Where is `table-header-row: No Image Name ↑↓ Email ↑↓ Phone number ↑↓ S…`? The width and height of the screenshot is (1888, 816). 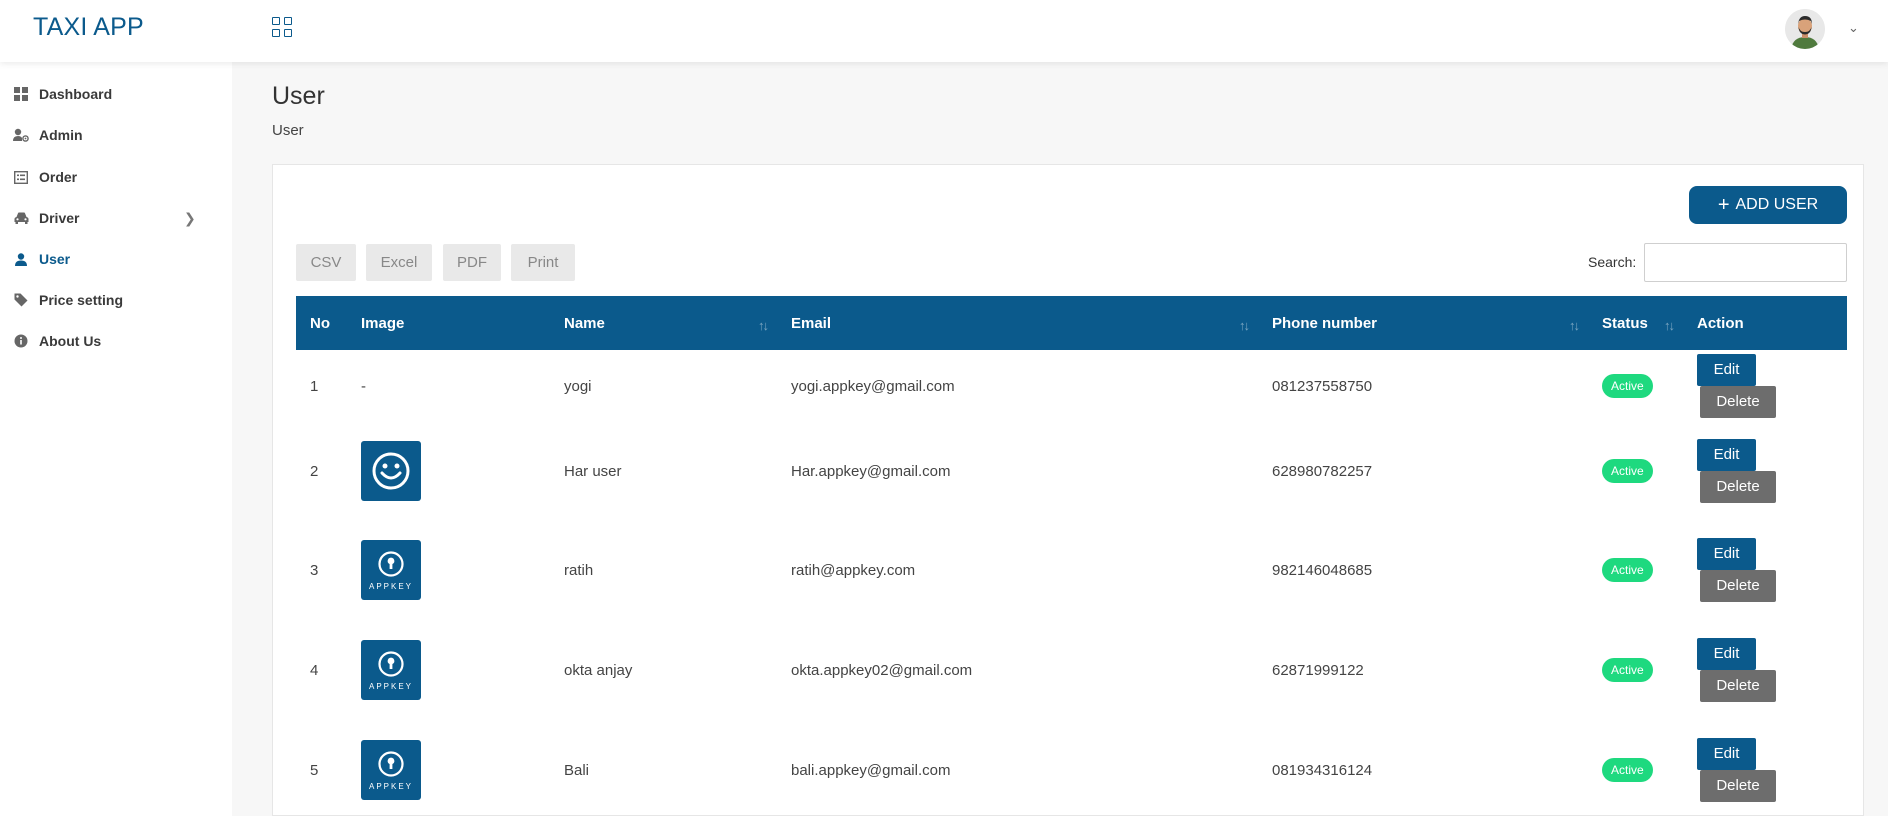
table-header-row: No Image Name ↑↓ Email ↑↓ Phone number ↑↓ S… is located at coordinates (1071, 323).